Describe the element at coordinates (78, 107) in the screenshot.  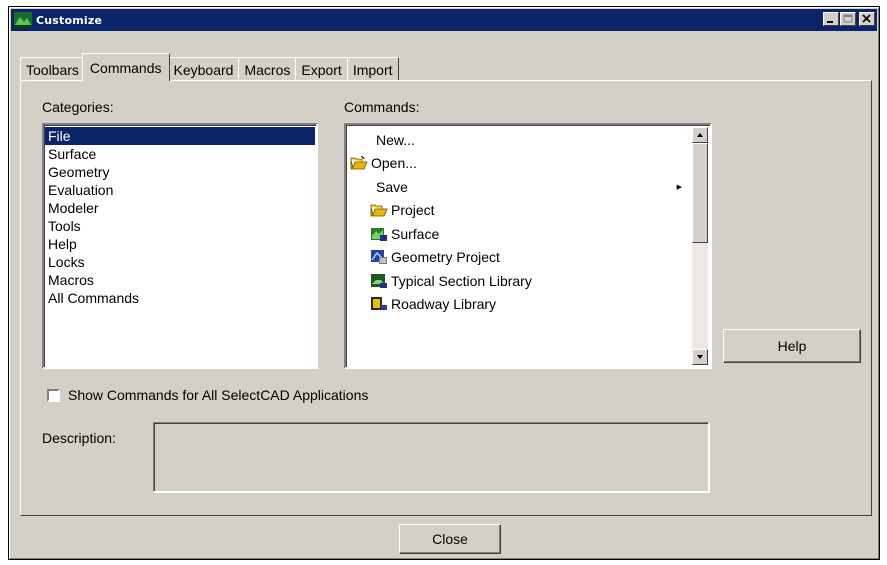
I see `categories-label: Categories:` at that location.